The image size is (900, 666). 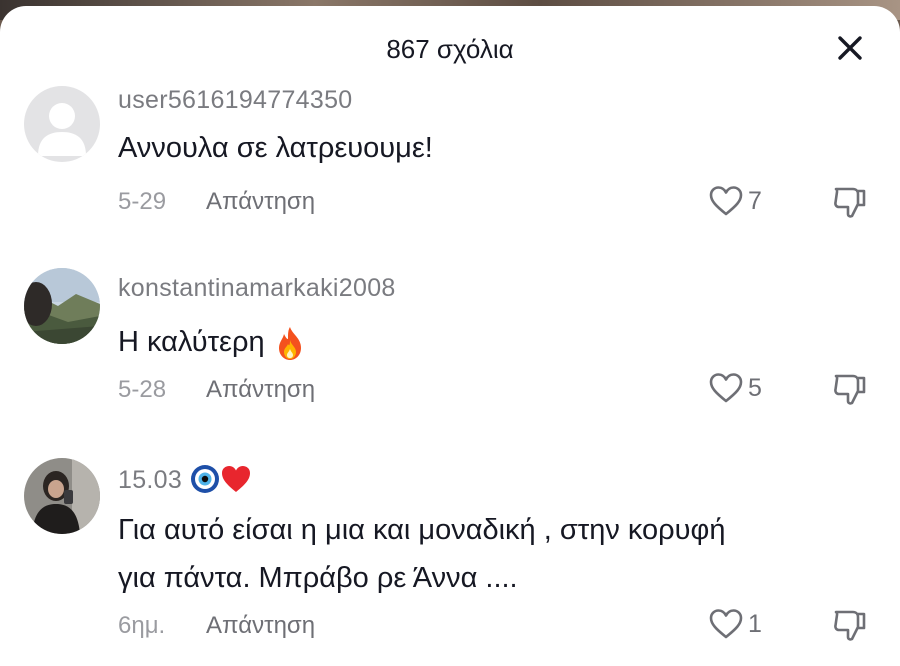 What do you see at coordinates (488, 342) in the screenshot?
I see `comment-text: Η καλύτερη` at bounding box center [488, 342].